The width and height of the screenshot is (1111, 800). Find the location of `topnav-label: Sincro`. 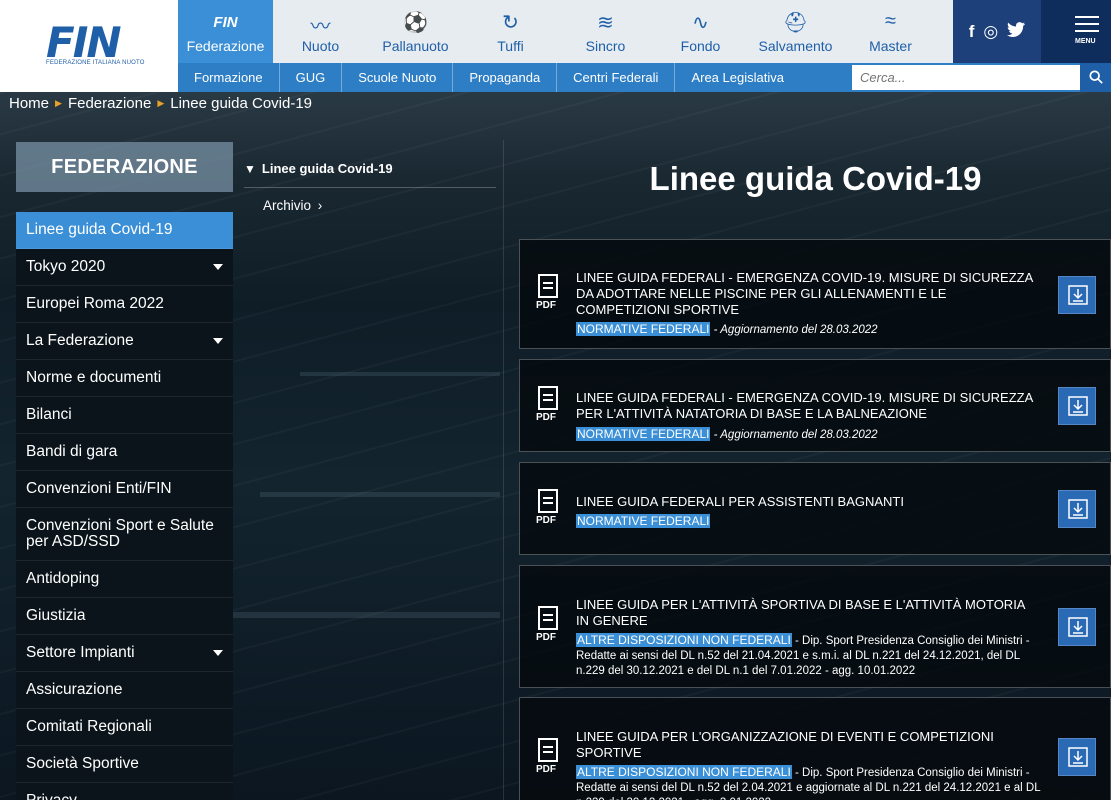

topnav-label: Sincro is located at coordinates (605, 46).